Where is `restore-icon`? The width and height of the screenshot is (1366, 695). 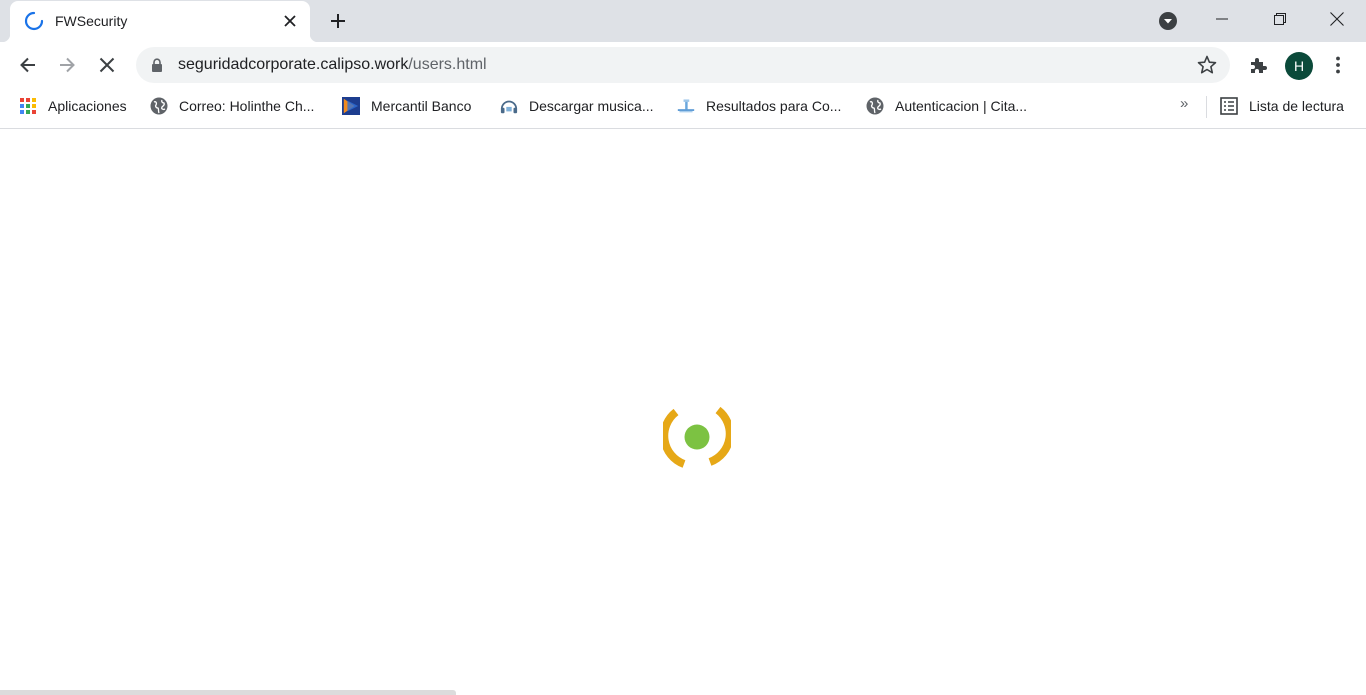 restore-icon is located at coordinates (1280, 19).